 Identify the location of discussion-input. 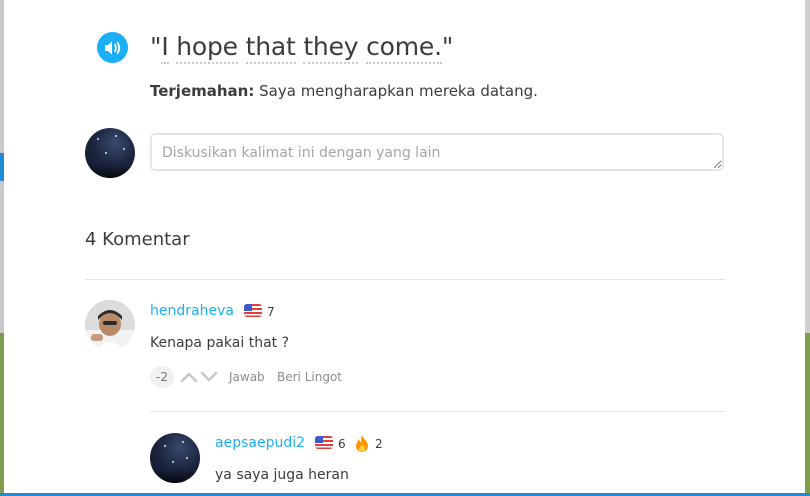
(437, 152).